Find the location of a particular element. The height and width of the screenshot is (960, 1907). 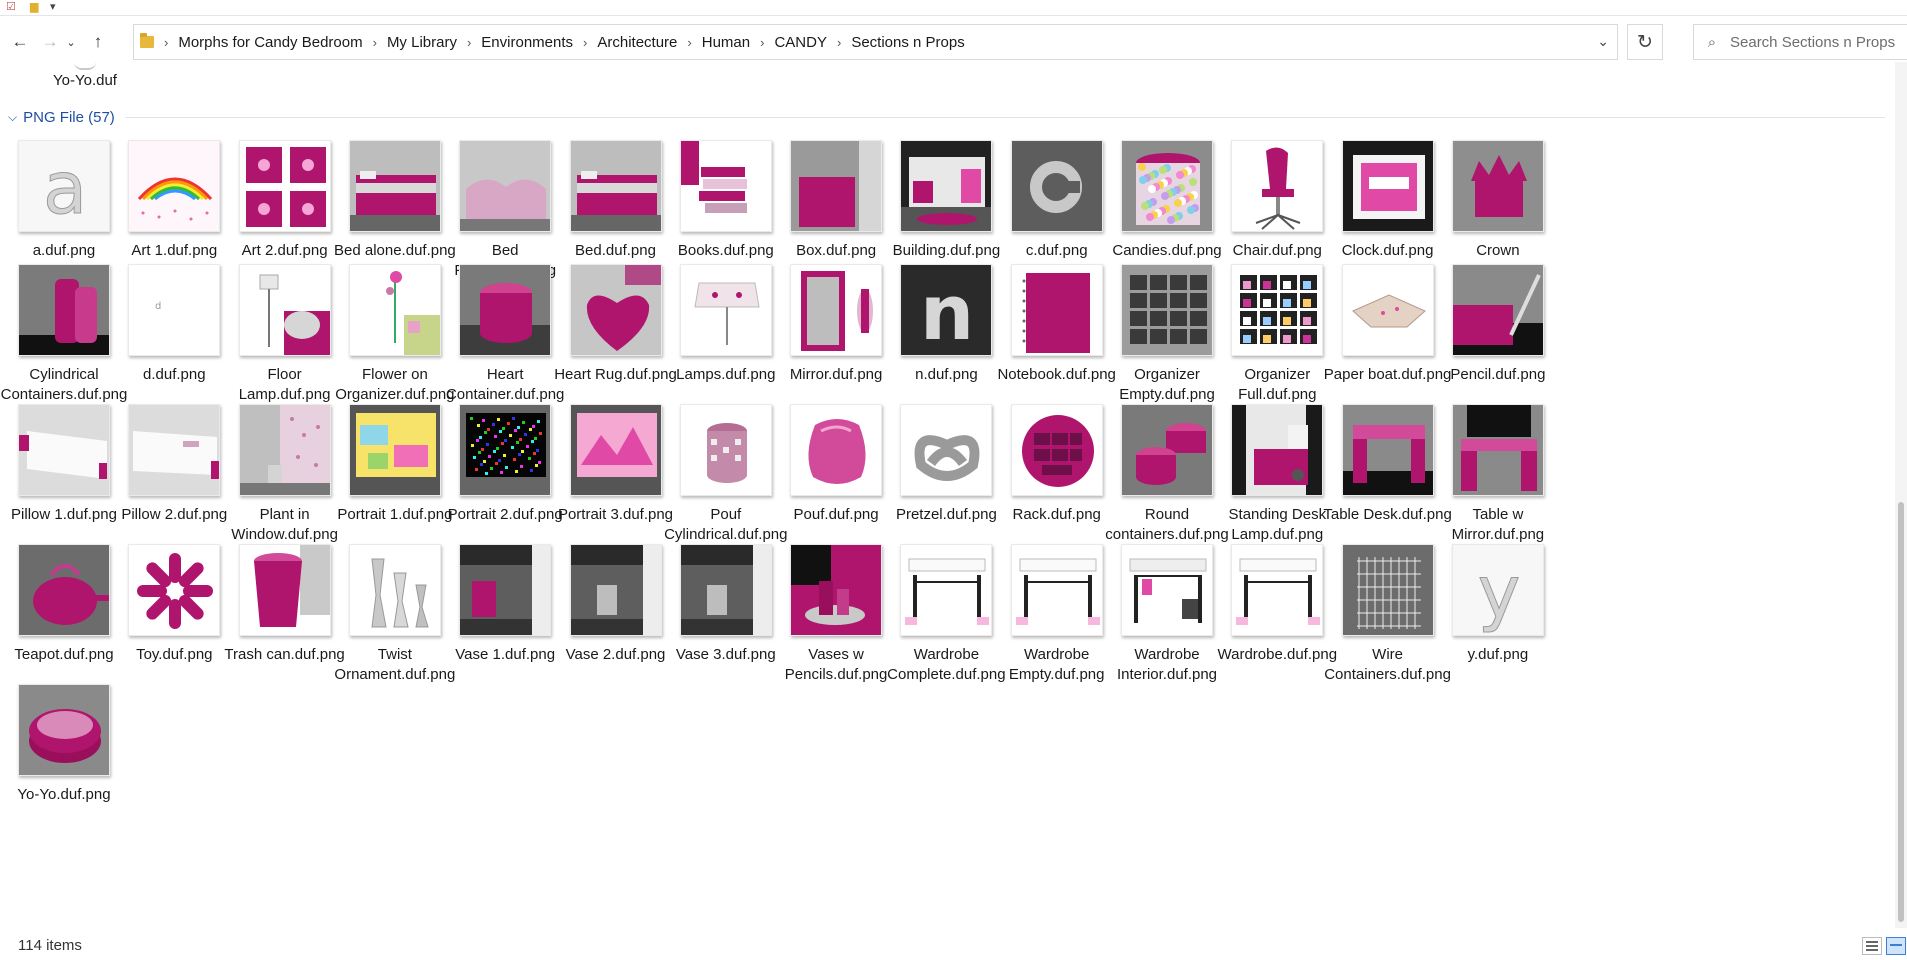

breadcrumb-item: Architecture is located at coordinates (637, 42).